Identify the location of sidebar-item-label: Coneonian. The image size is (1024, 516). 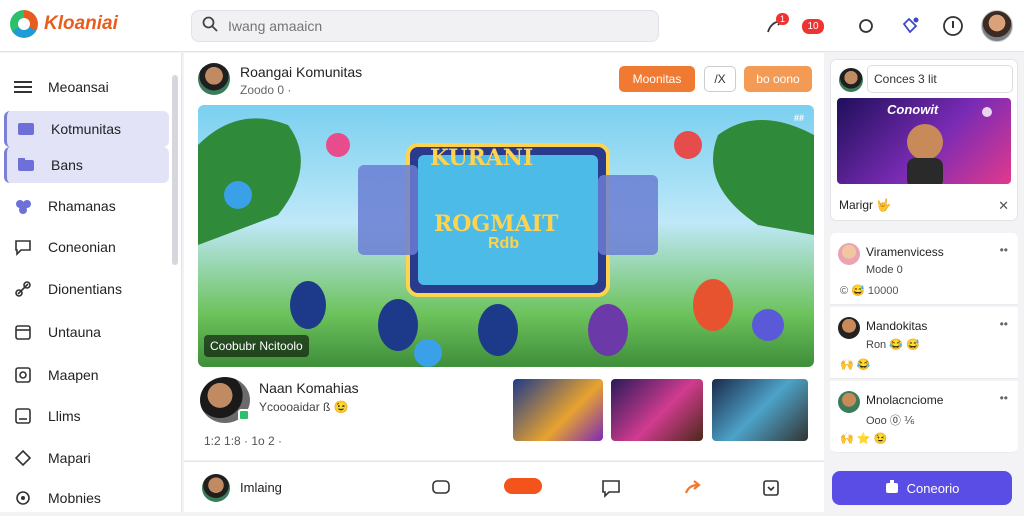
(82, 247).